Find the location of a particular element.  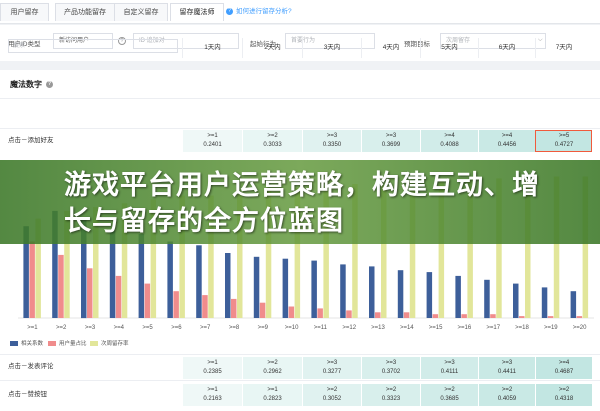

x-tick-label: >=19 is located at coordinates (551, 328).